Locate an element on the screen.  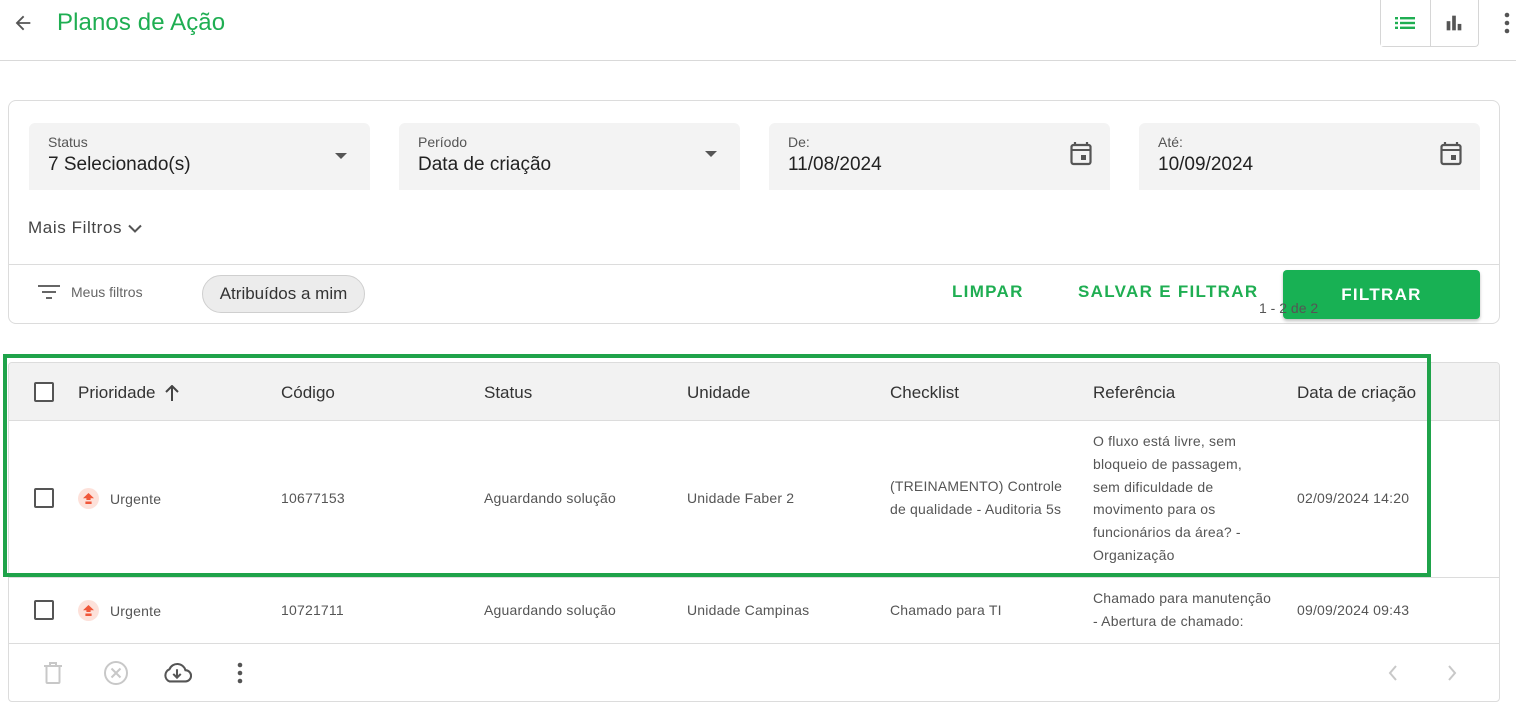
trash-icon is located at coordinates (53, 673).